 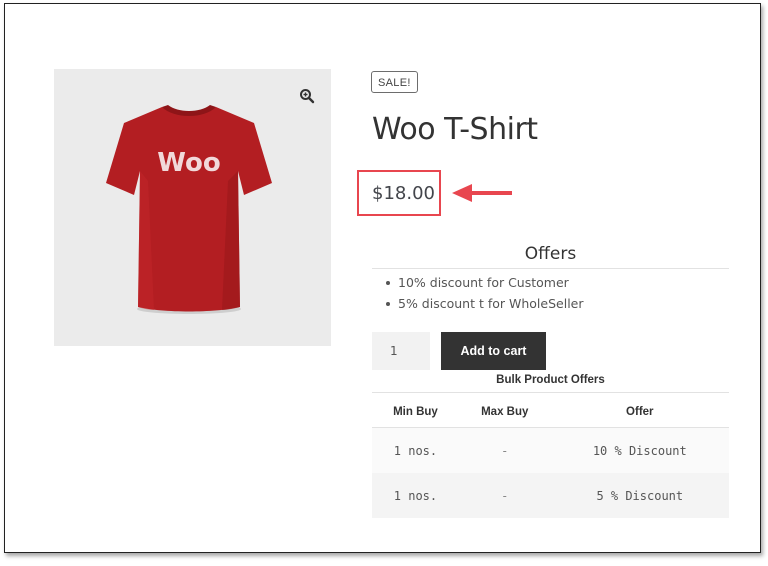 I want to click on zoom-in-icon, so click(x=307, y=96).